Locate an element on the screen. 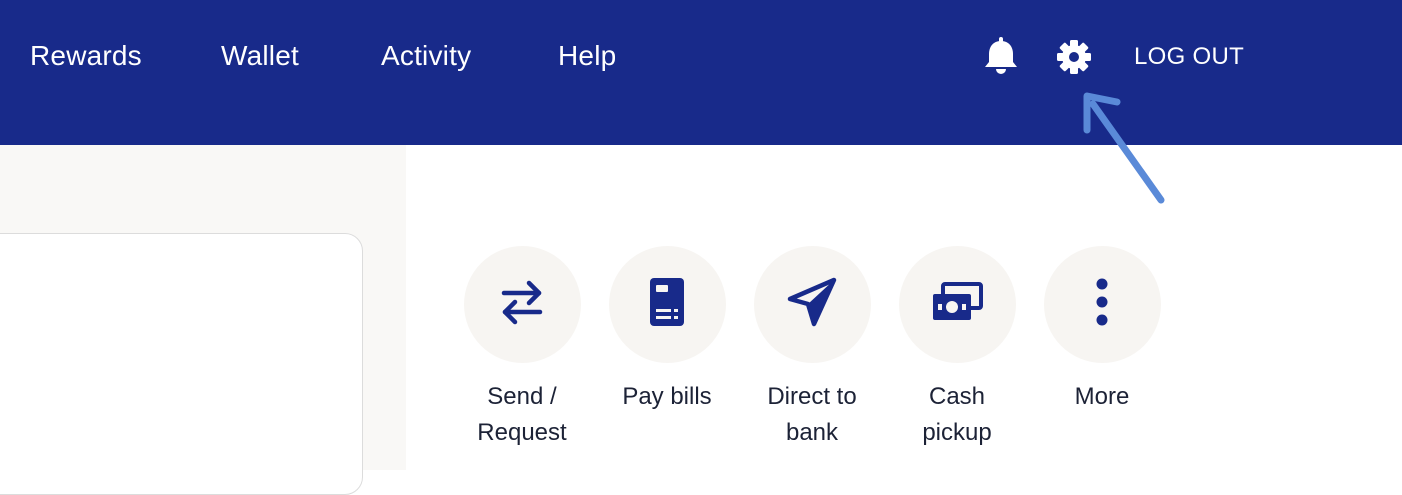  more-button: More is located at coordinates (1102, 330).